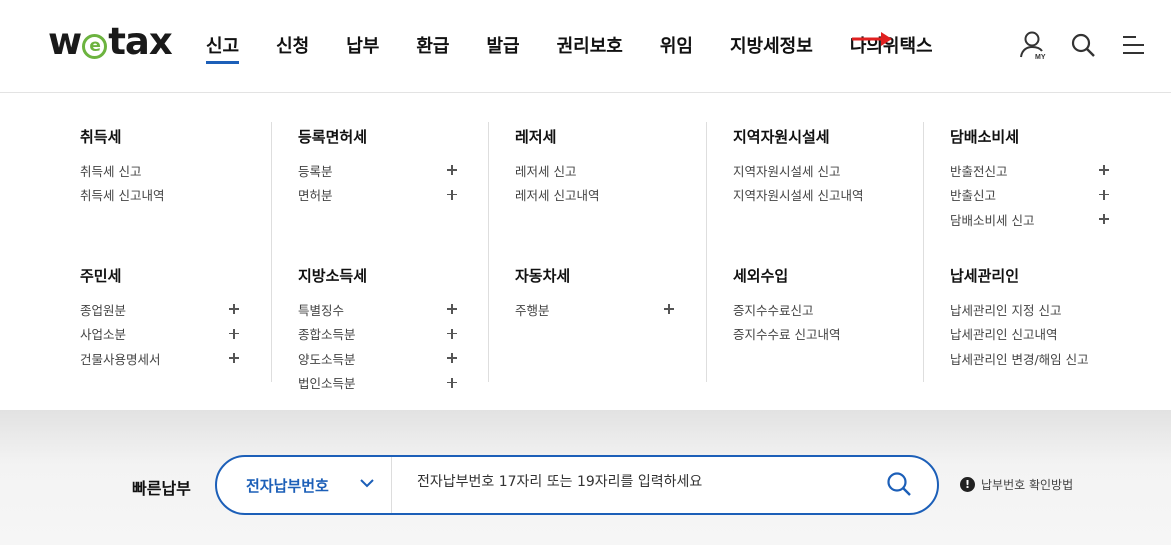 The width and height of the screenshot is (1171, 545). I want to click on menu-item-label: 종합소득분, so click(327, 335).